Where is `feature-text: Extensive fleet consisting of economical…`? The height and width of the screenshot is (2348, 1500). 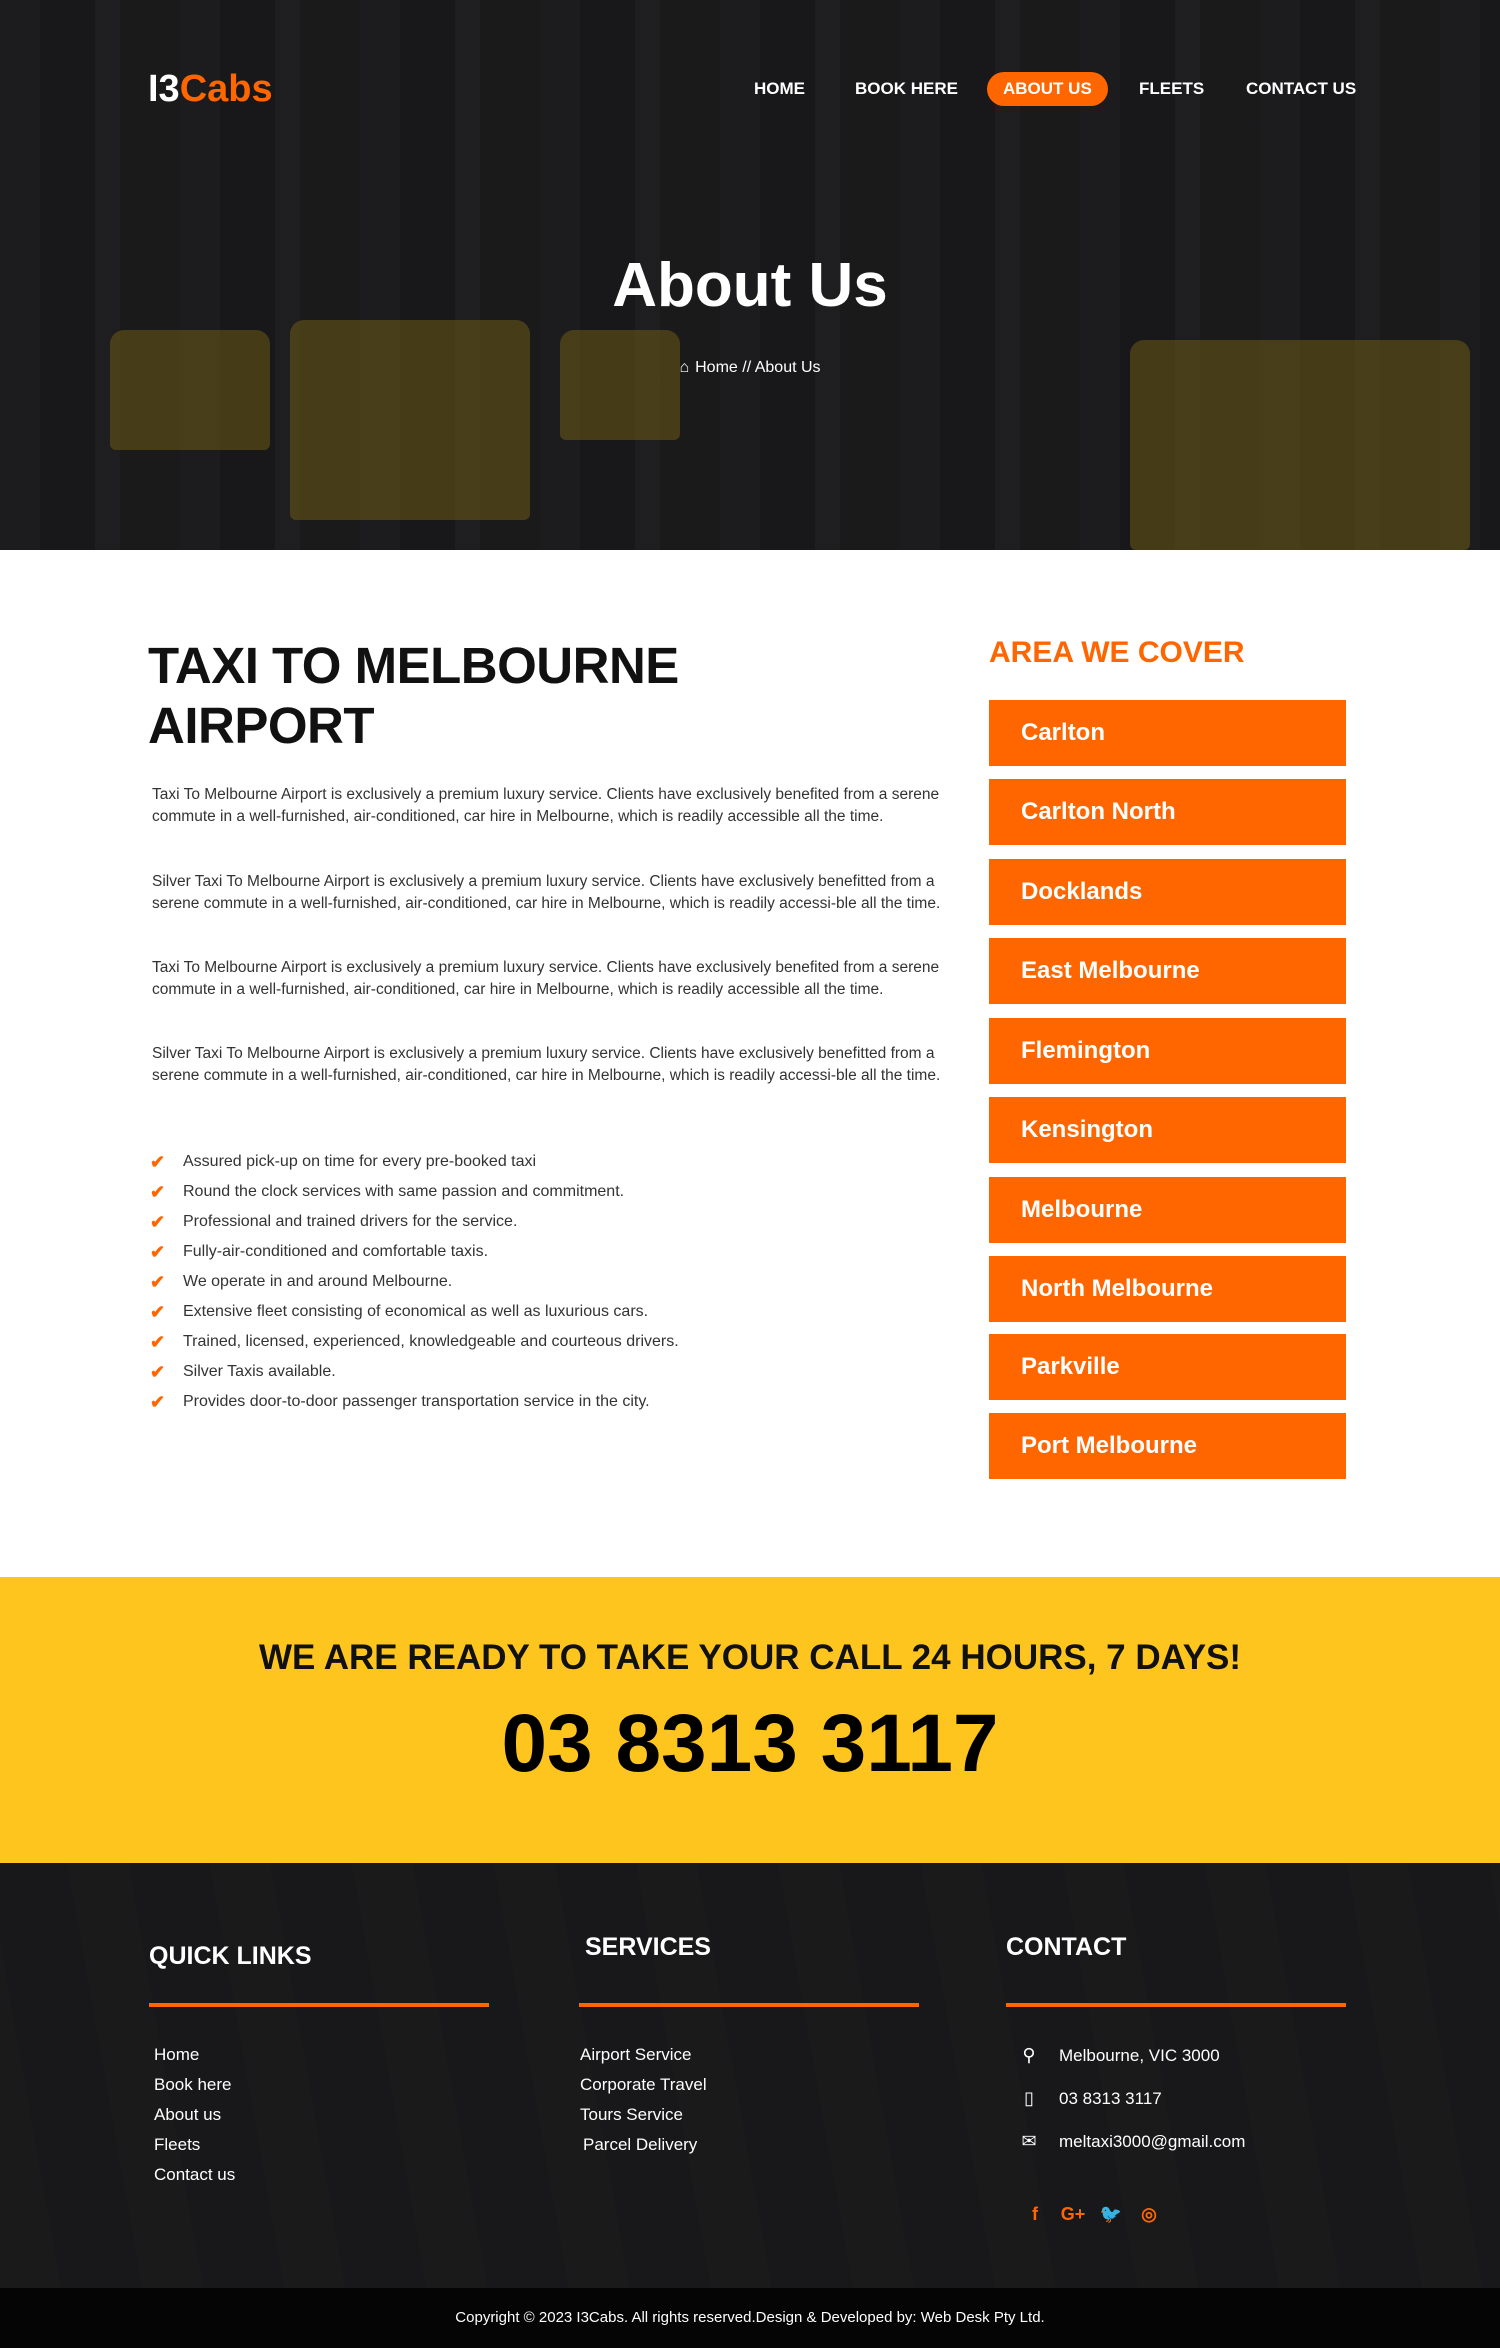
feature-text: Extensive fleet consisting of economical… is located at coordinates (416, 1311).